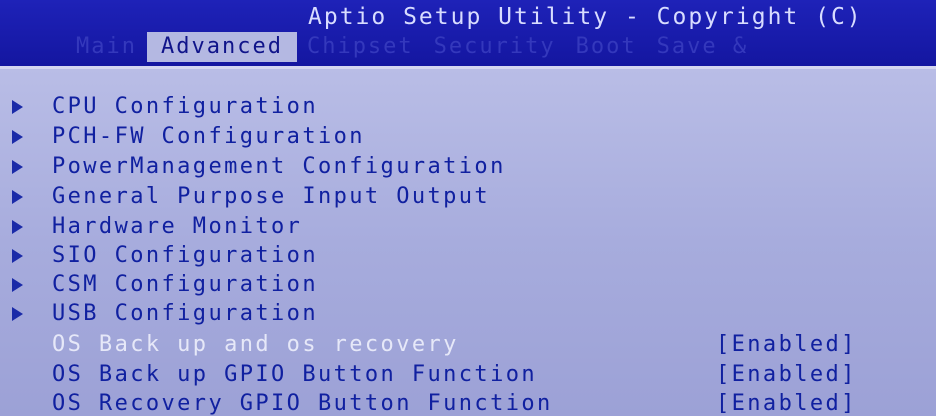  I want to click on submenu-general-purpose-input-output: General Purpose Input Output, so click(468, 197).